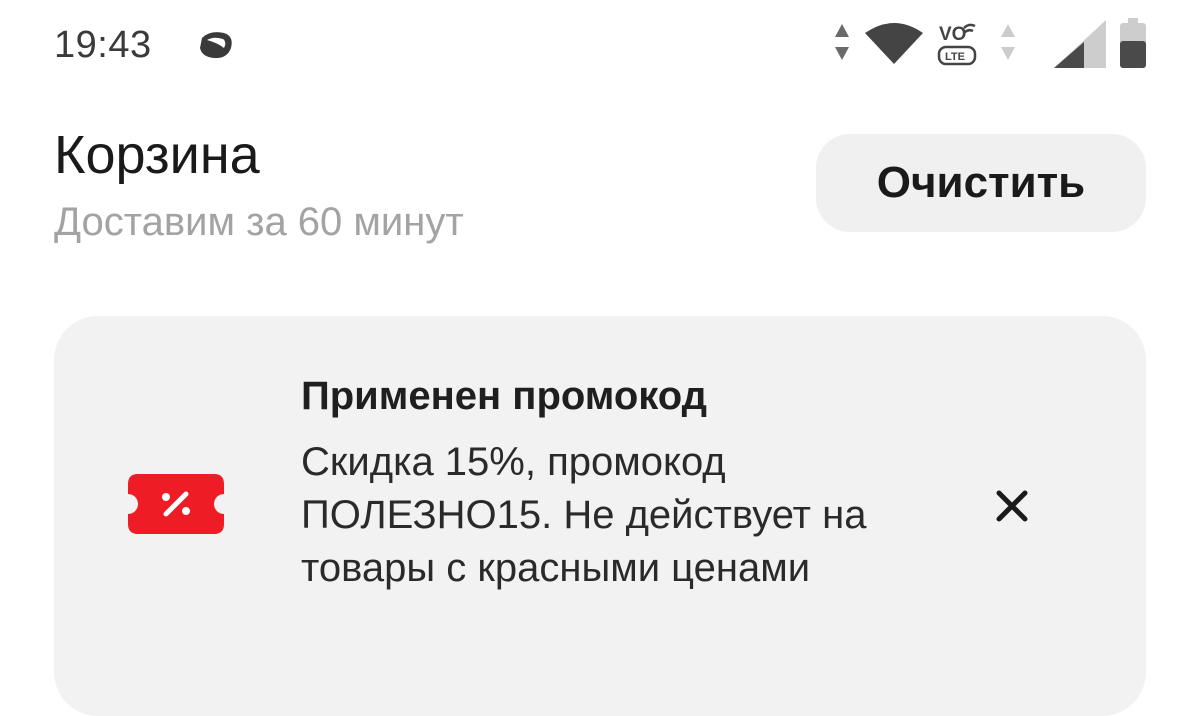  Describe the element at coordinates (259, 222) in the screenshot. I see `delivery-subtitle: Доставим за 60 минут` at that location.